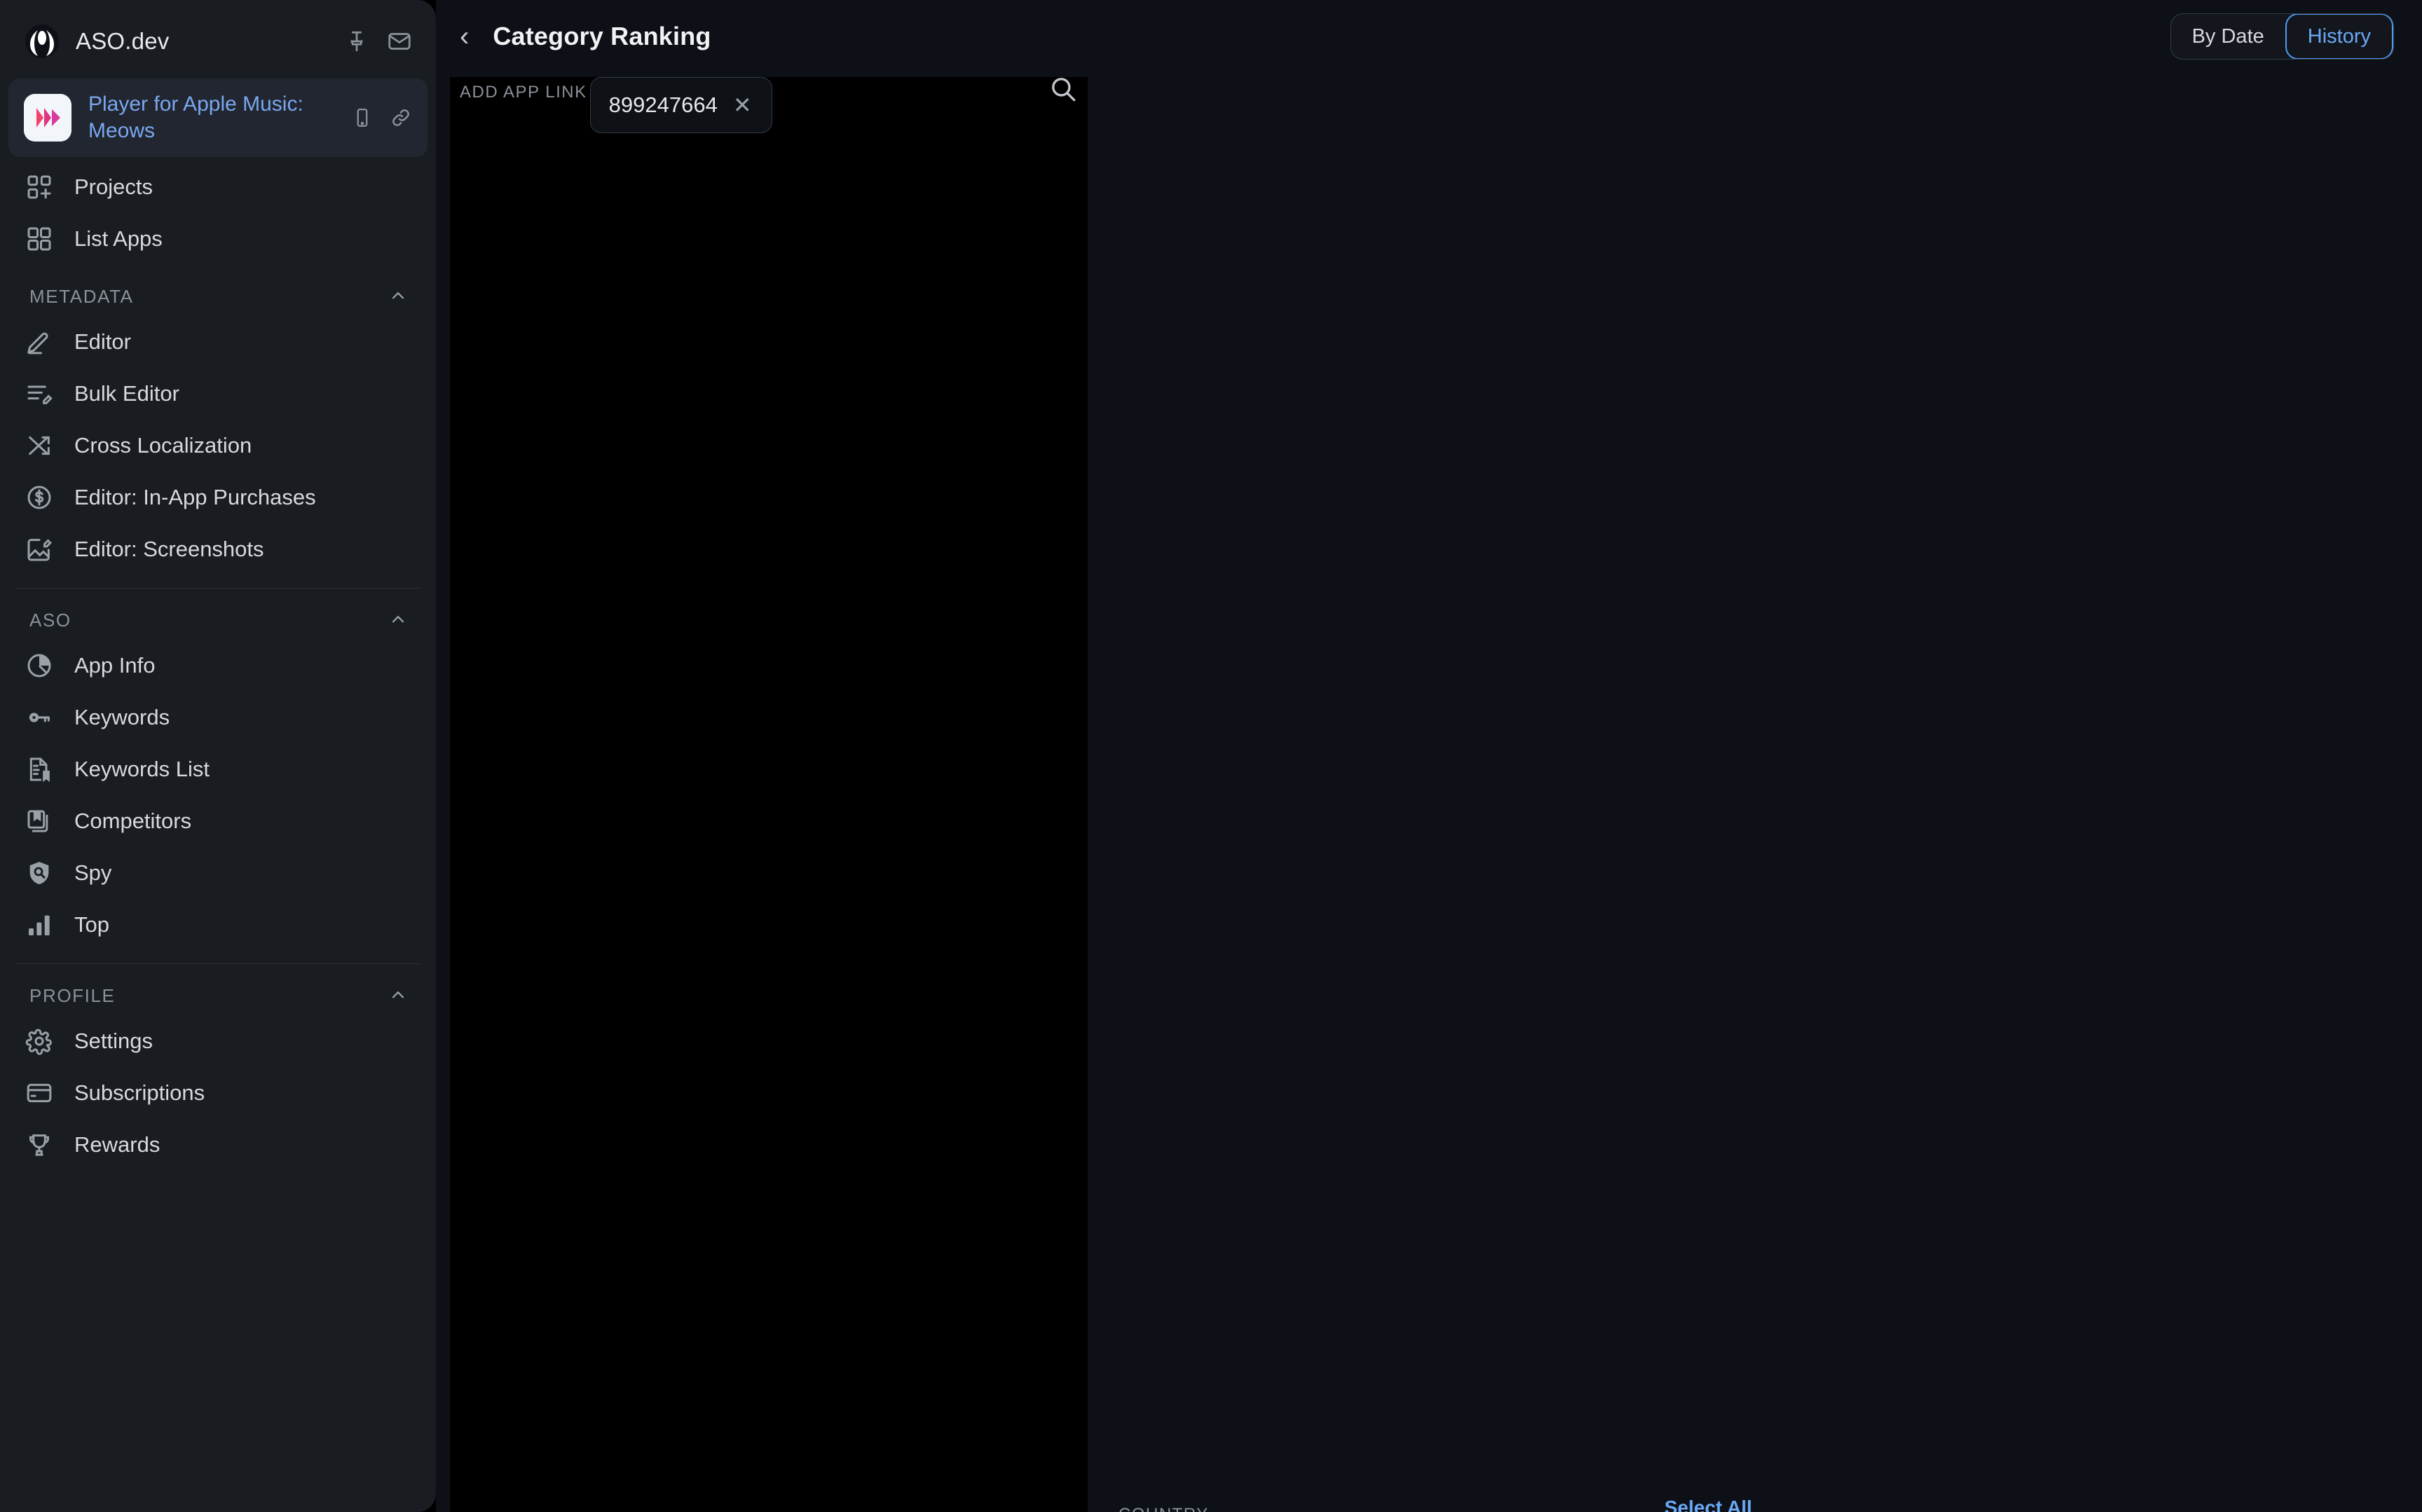 Image resolution: width=2422 pixels, height=1512 pixels. What do you see at coordinates (399, 41) in the screenshot?
I see `mail-icon` at bounding box center [399, 41].